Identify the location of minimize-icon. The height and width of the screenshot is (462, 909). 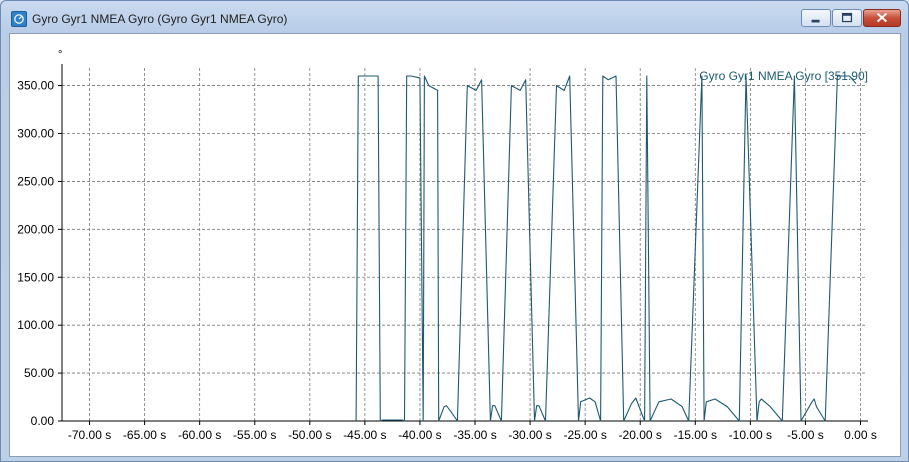
(815, 21).